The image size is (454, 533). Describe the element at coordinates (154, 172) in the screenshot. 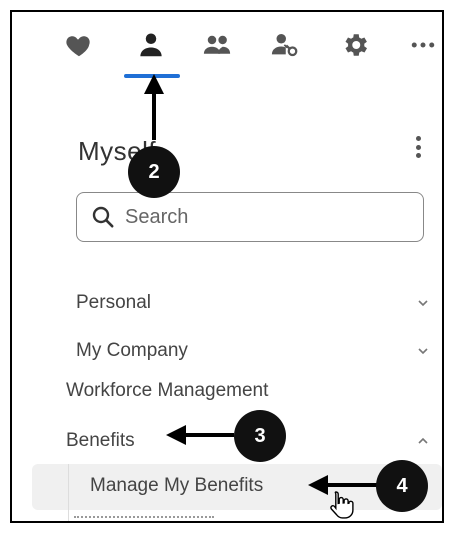

I see `callout-badge-2: 2` at that location.